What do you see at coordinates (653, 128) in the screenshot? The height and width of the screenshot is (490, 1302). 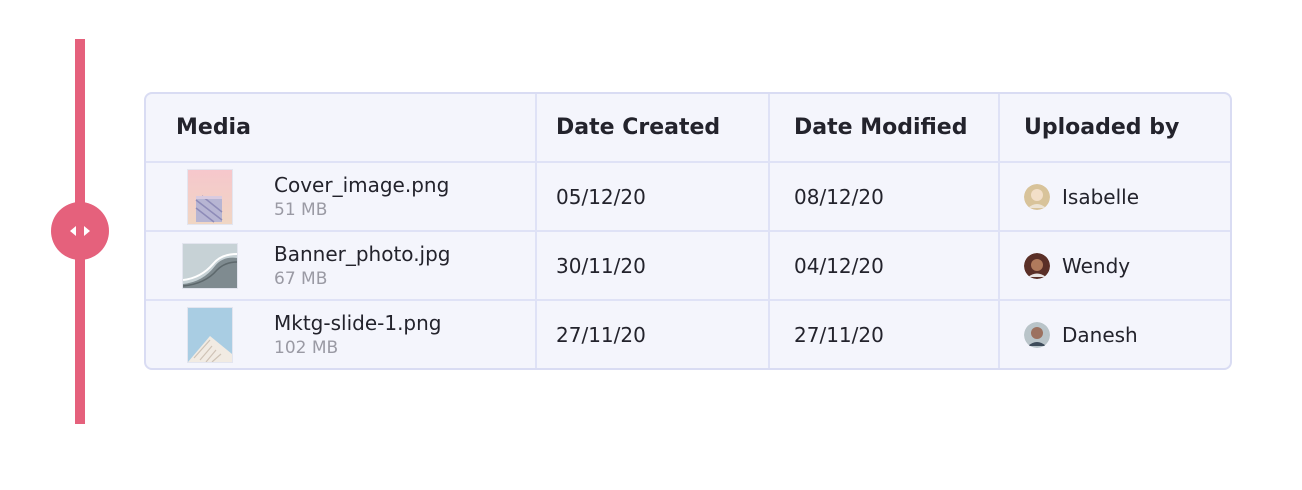 I see `column-header-date-created: Date Created` at bounding box center [653, 128].